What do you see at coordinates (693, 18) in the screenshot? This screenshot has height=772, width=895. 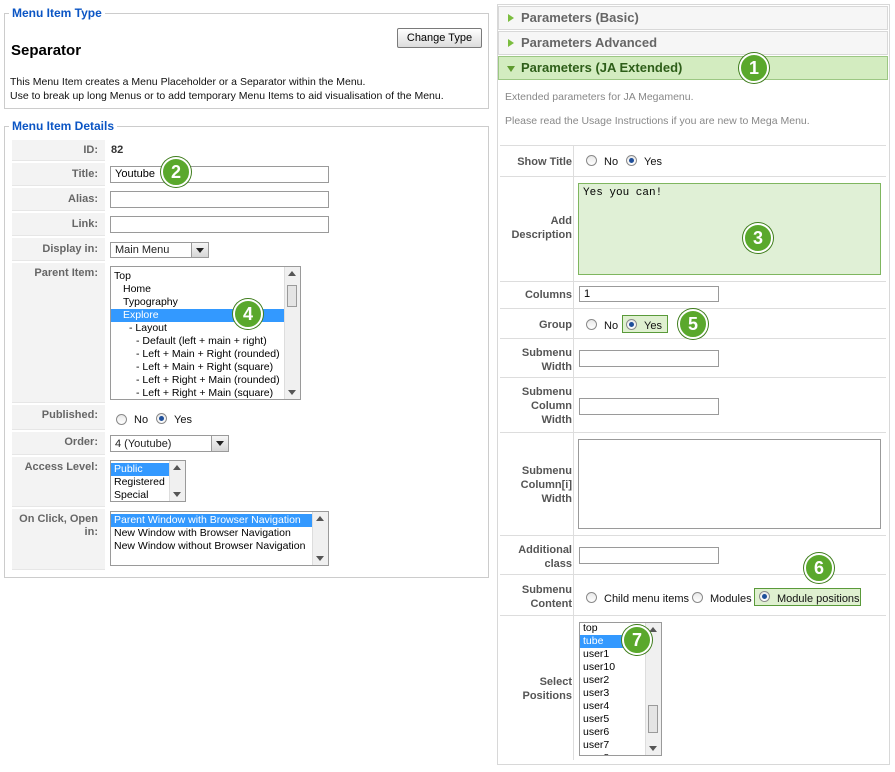 I see `panel-parameters-basic: Parameters (Basic)` at bounding box center [693, 18].